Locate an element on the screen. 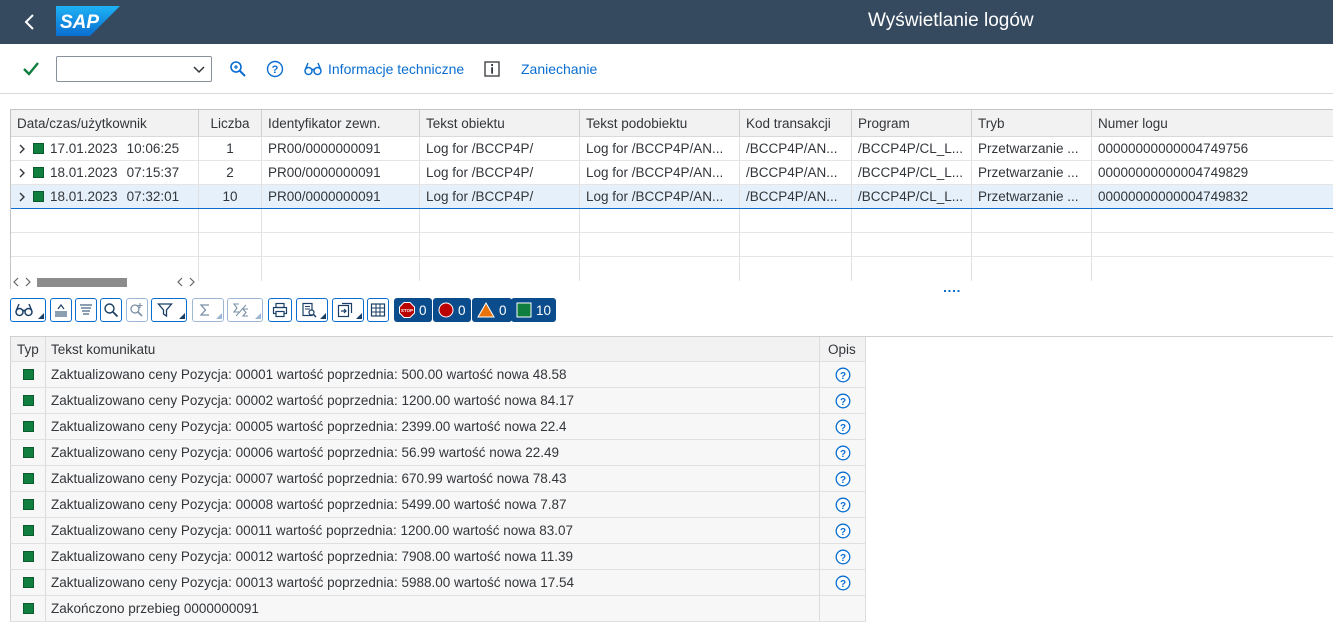 The image size is (1333, 626). print-button is located at coordinates (280, 310).